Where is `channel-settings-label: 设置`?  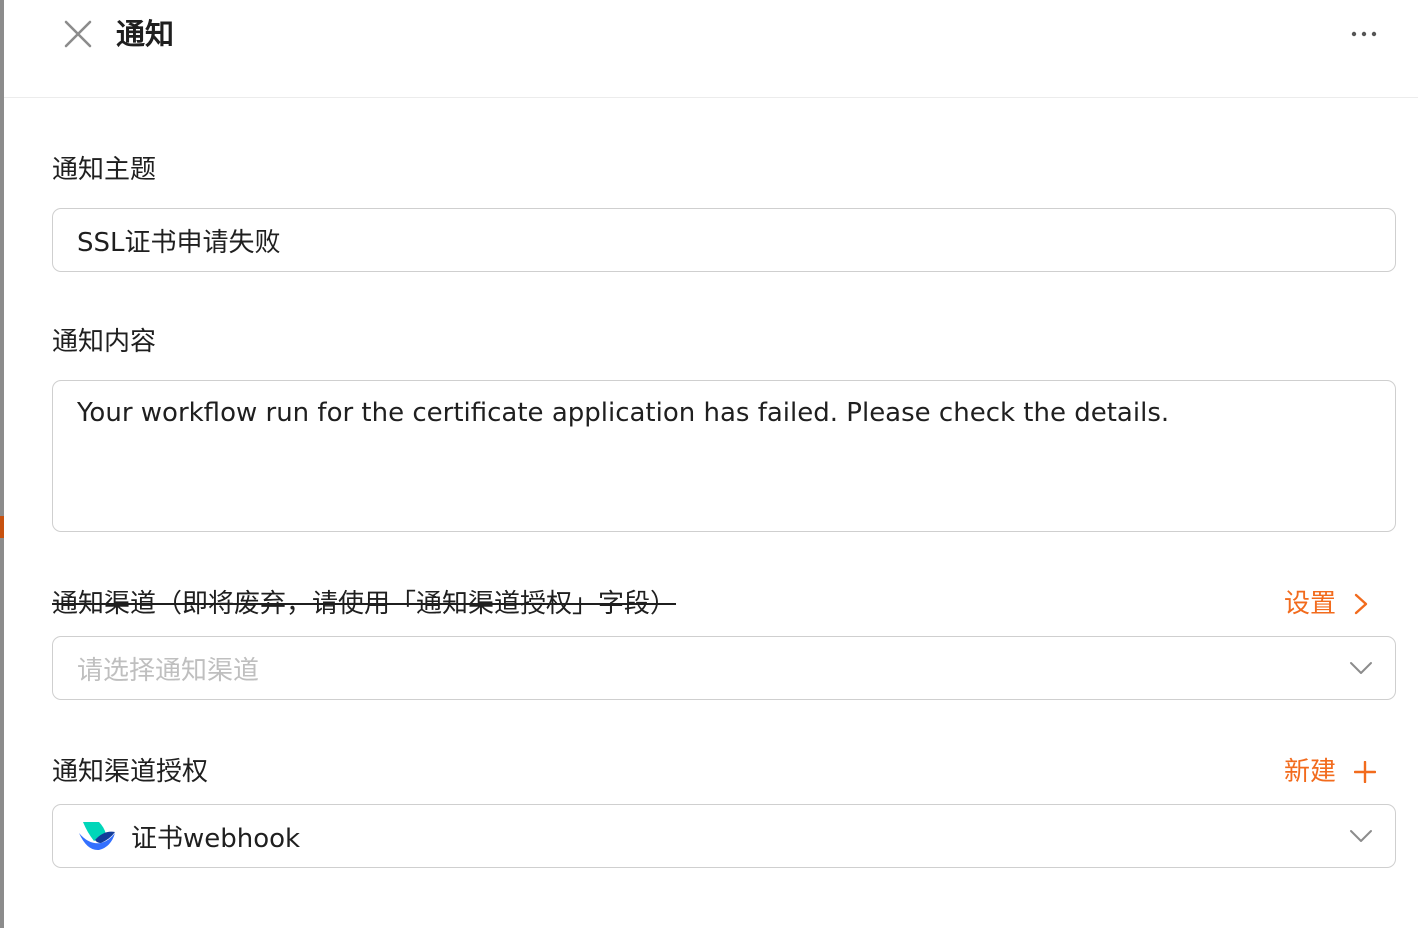
channel-settings-label: 设置 is located at coordinates (1310, 604).